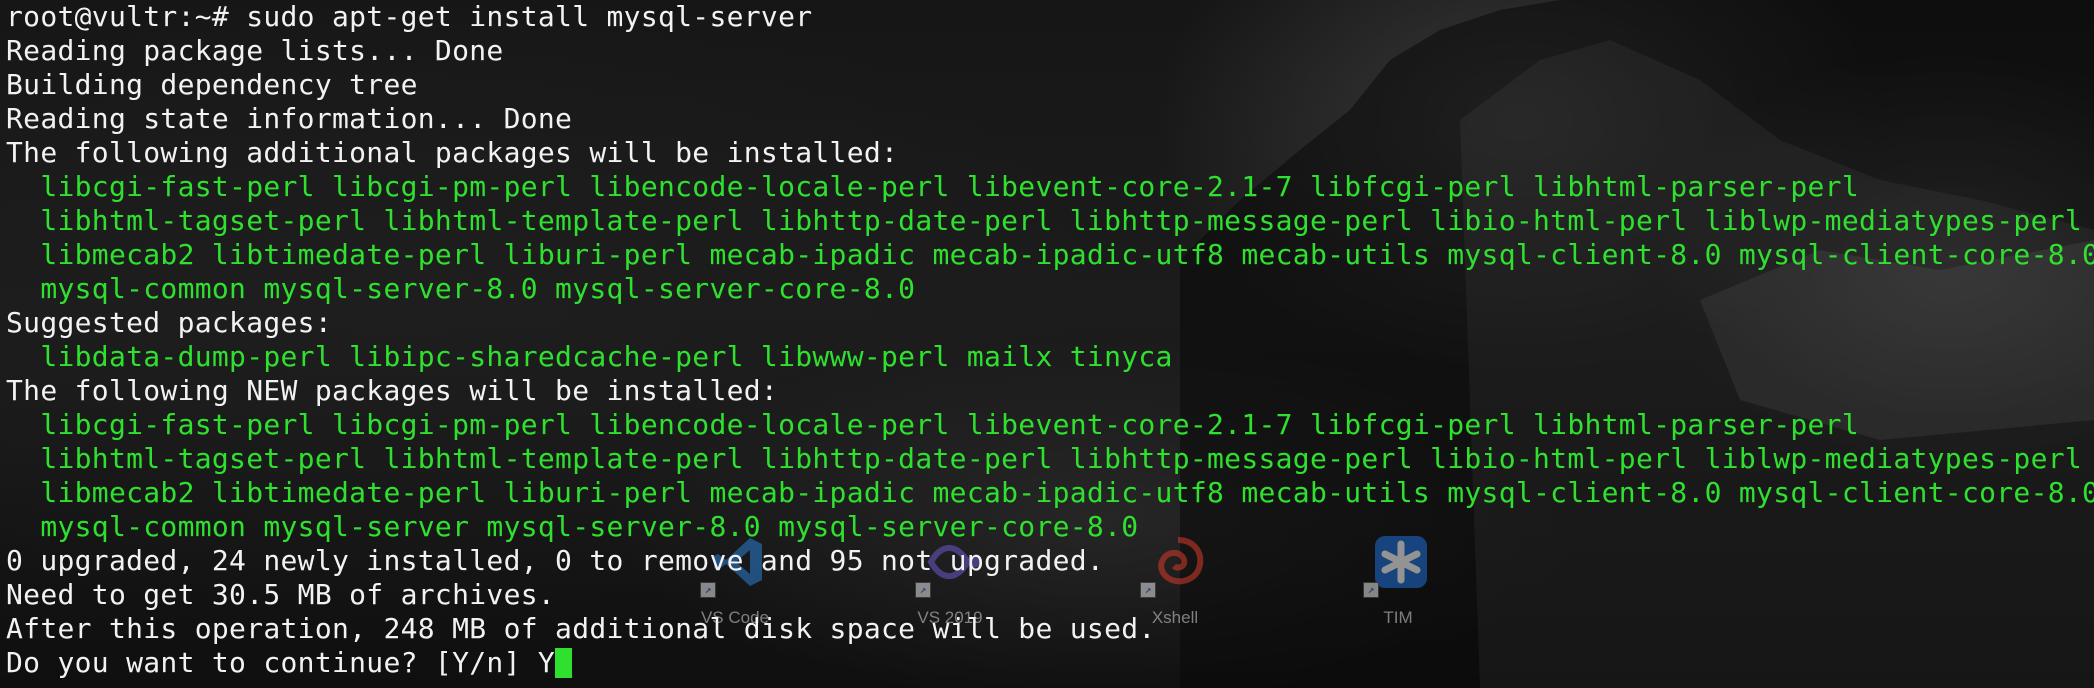  Describe the element at coordinates (564, 663) in the screenshot. I see `terminal-cursor` at that location.